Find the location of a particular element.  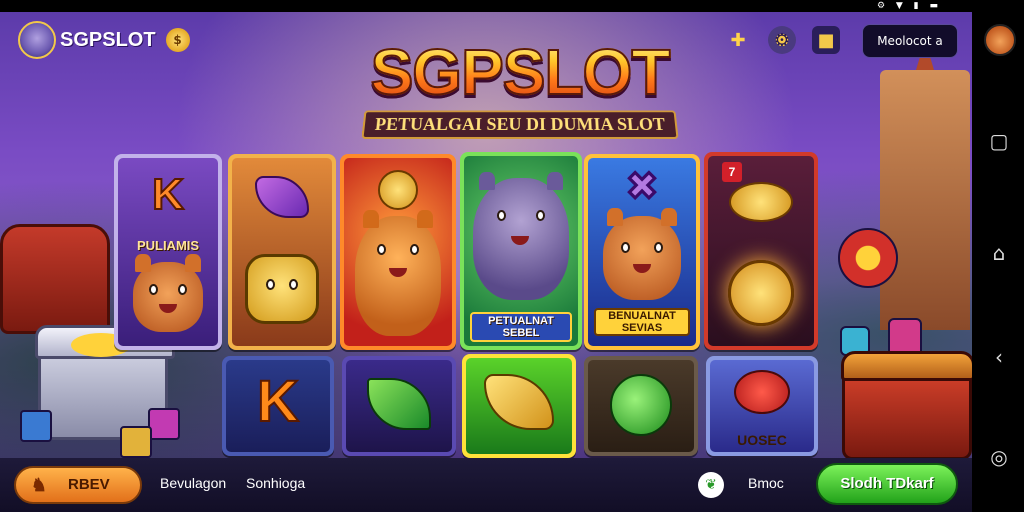

game-card-small: K is located at coordinates (278, 406).